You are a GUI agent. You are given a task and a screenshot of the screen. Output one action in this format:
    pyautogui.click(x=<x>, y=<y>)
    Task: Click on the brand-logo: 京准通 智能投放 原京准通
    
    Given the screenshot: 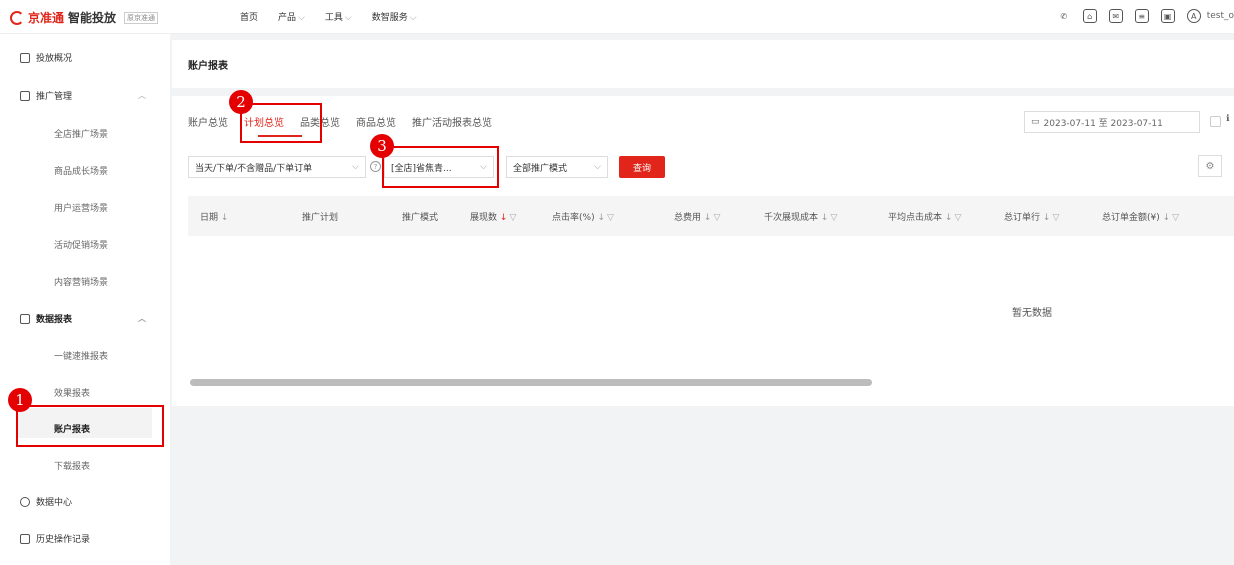 What is the action you would take?
    pyautogui.click(x=84, y=17)
    